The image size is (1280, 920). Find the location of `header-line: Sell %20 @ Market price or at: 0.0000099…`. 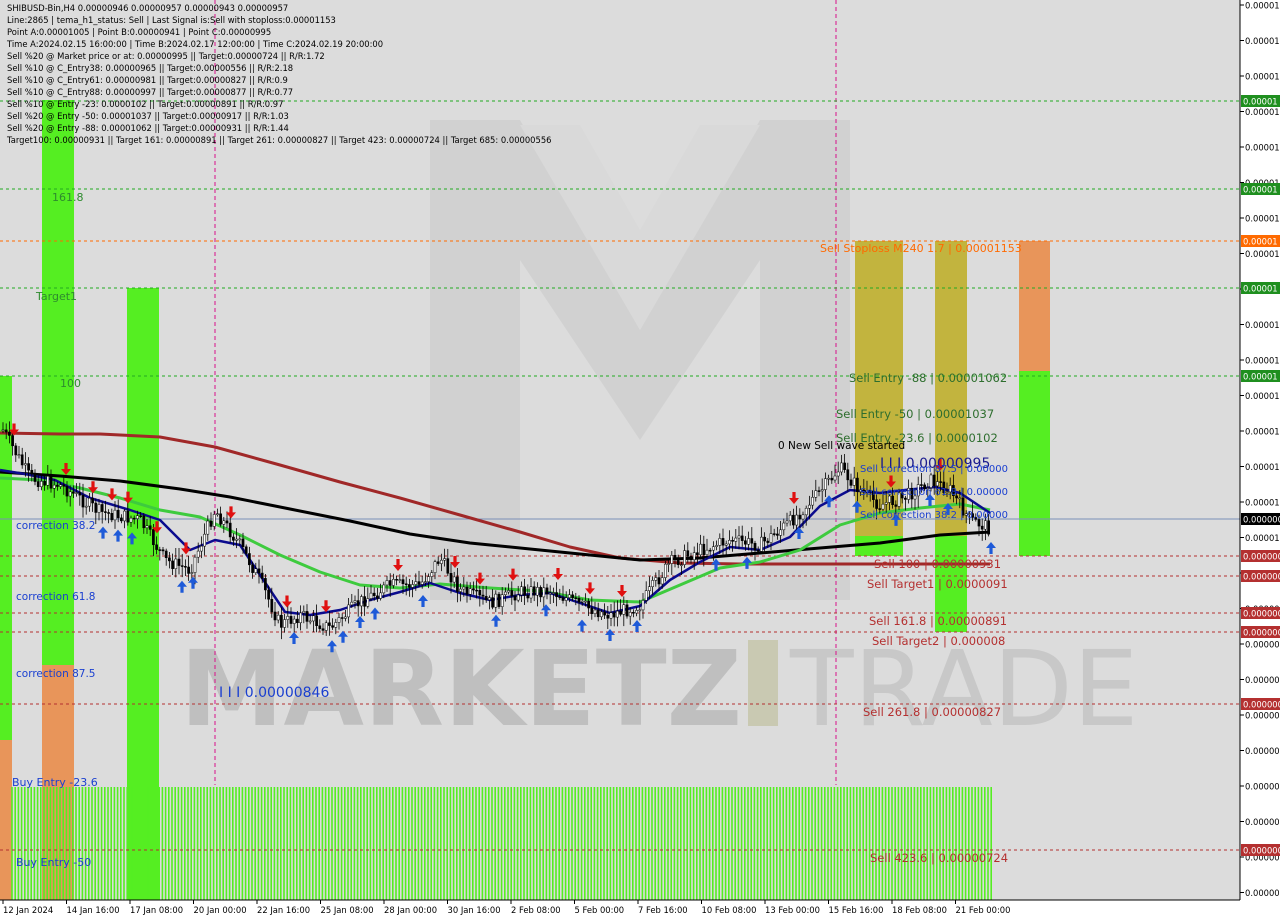

header-line: Sell %20 @ Market price or at: 0.0000099… is located at coordinates (166, 56).